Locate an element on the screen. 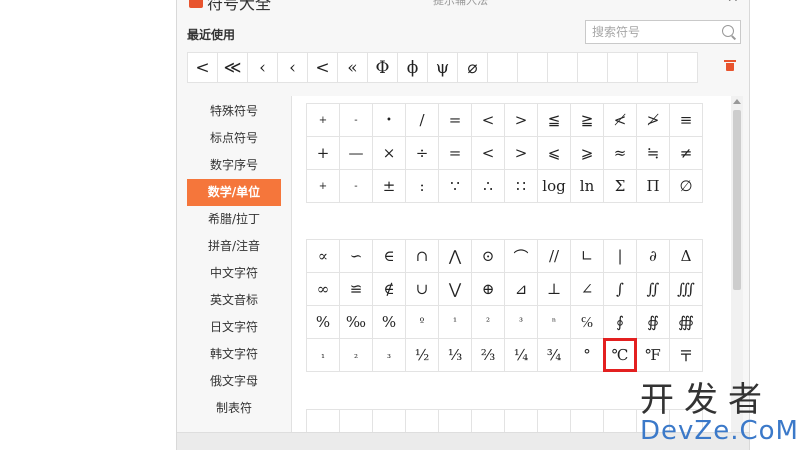  symbol-cell: ¾ is located at coordinates (554, 355).